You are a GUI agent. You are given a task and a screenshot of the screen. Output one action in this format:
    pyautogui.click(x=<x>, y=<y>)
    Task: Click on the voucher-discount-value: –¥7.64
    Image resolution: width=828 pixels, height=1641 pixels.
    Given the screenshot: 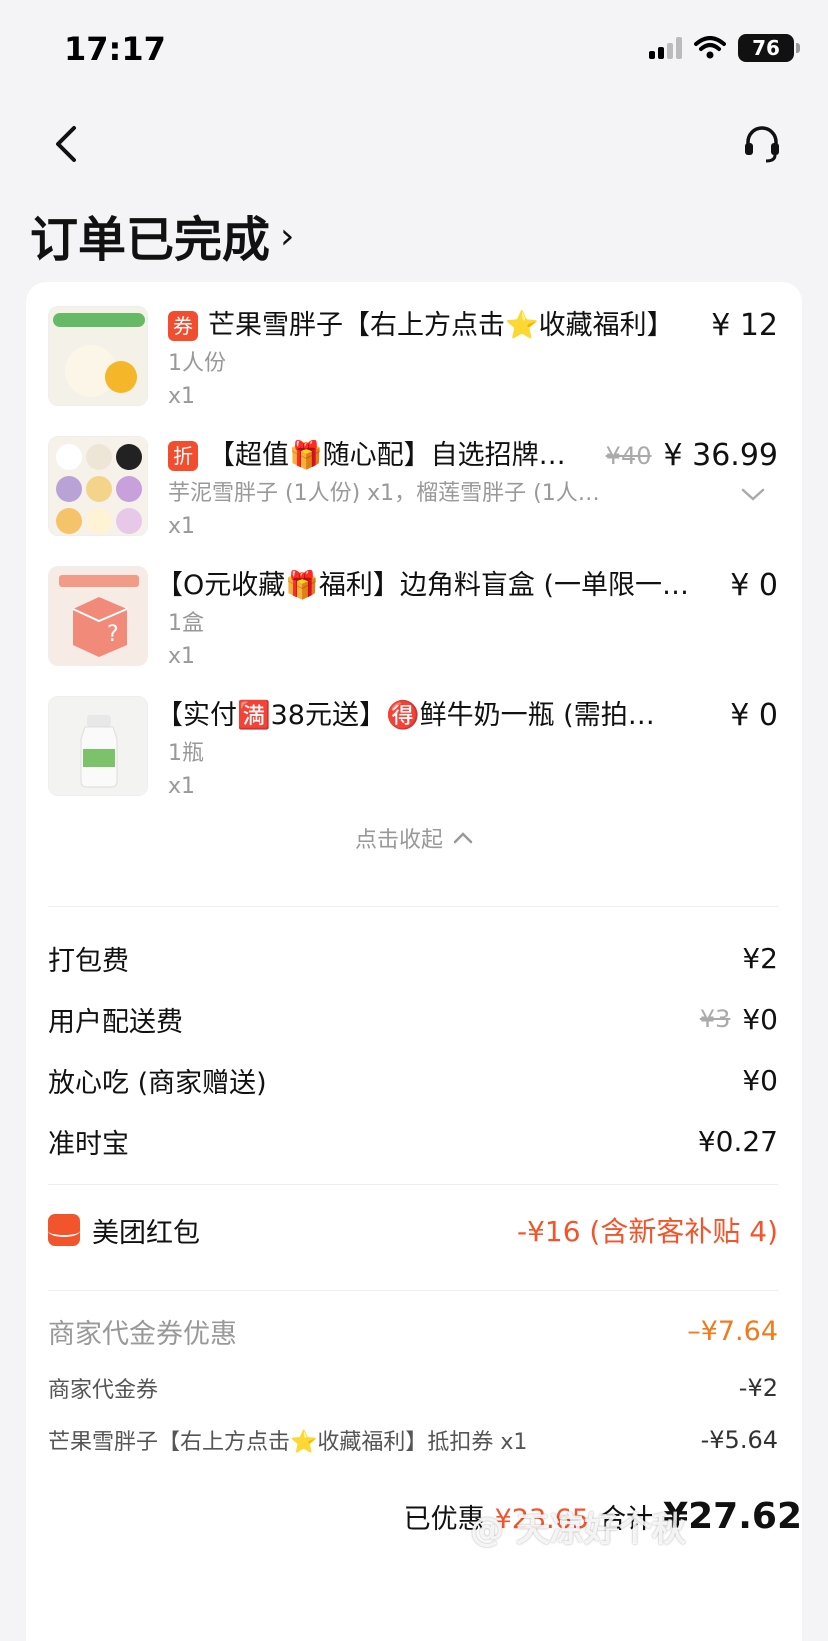 What is the action you would take?
    pyautogui.click(x=732, y=1331)
    